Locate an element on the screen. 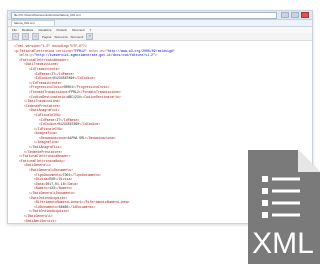 The width and height of the screenshot is (324, 269). xml-token-tag: <CodiceDestinatario> is located at coordinates (48, 96).